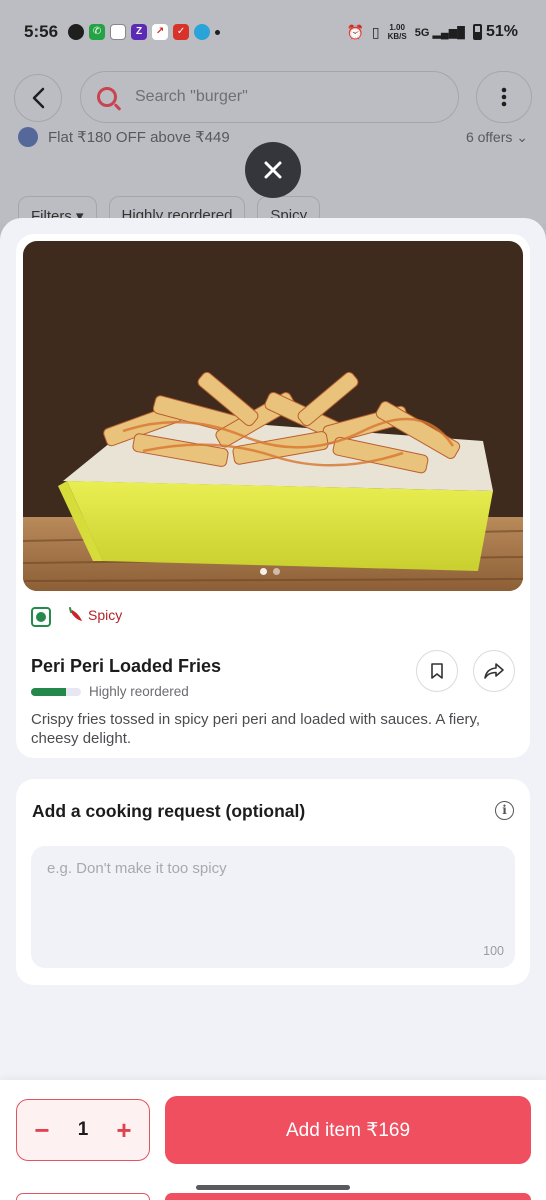 This screenshot has width=546, height=1200. What do you see at coordinates (375, 31) in the screenshot?
I see `vibrate-icon: ▯` at bounding box center [375, 31].